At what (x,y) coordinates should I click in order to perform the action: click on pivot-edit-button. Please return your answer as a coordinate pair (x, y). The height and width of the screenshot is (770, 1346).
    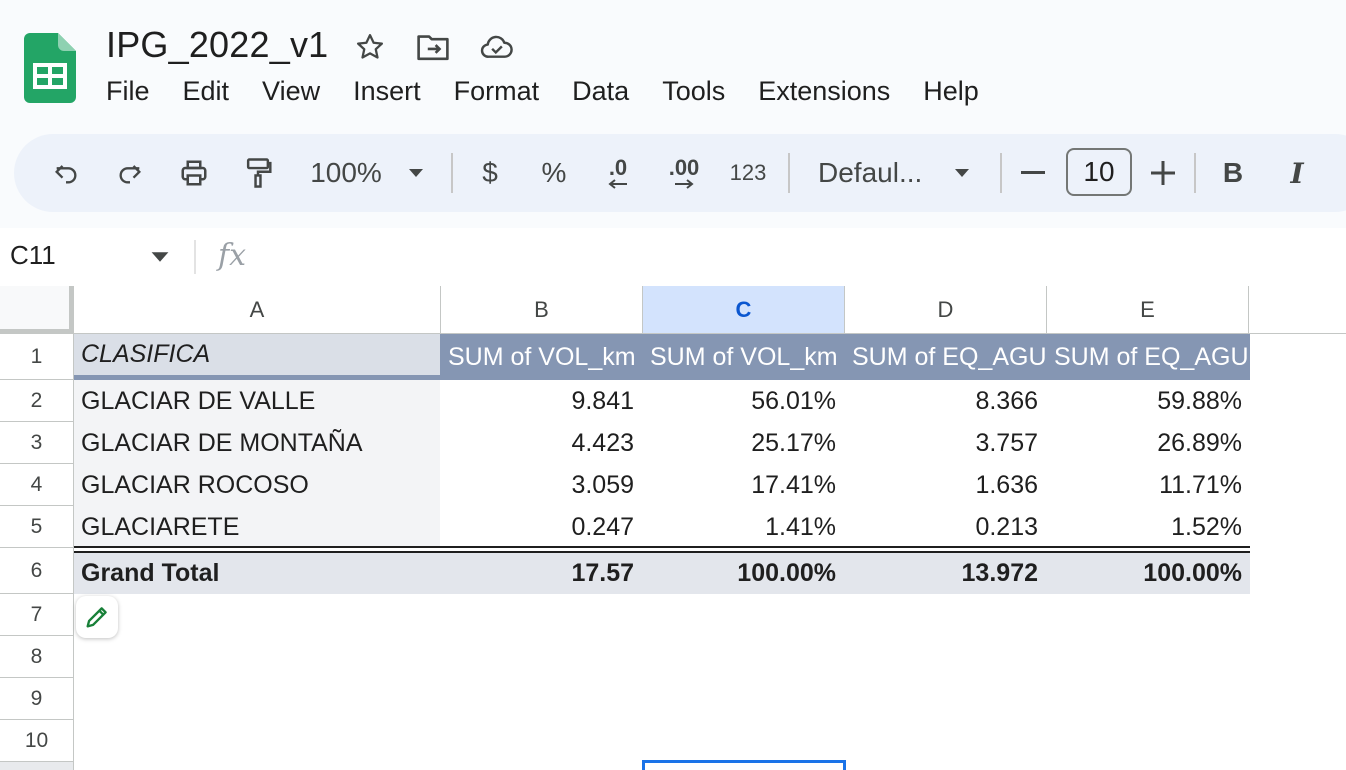
    Looking at the image, I should click on (97, 617).